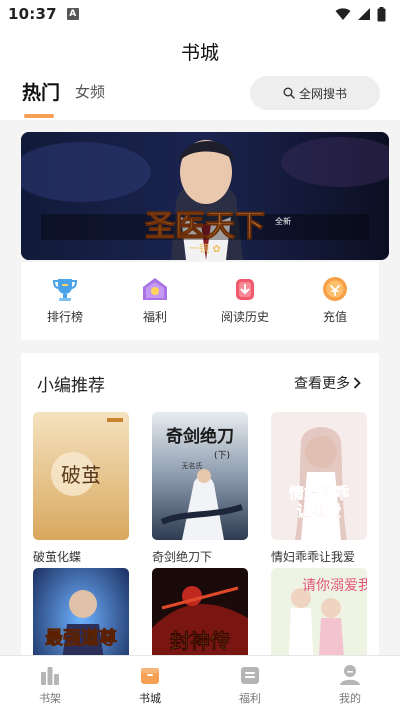 Image resolution: width=400 pixels, height=711 pixels. Describe the element at coordinates (319, 476) in the screenshot. I see `book-cover: 情妇乖乖 让我爱` at that location.